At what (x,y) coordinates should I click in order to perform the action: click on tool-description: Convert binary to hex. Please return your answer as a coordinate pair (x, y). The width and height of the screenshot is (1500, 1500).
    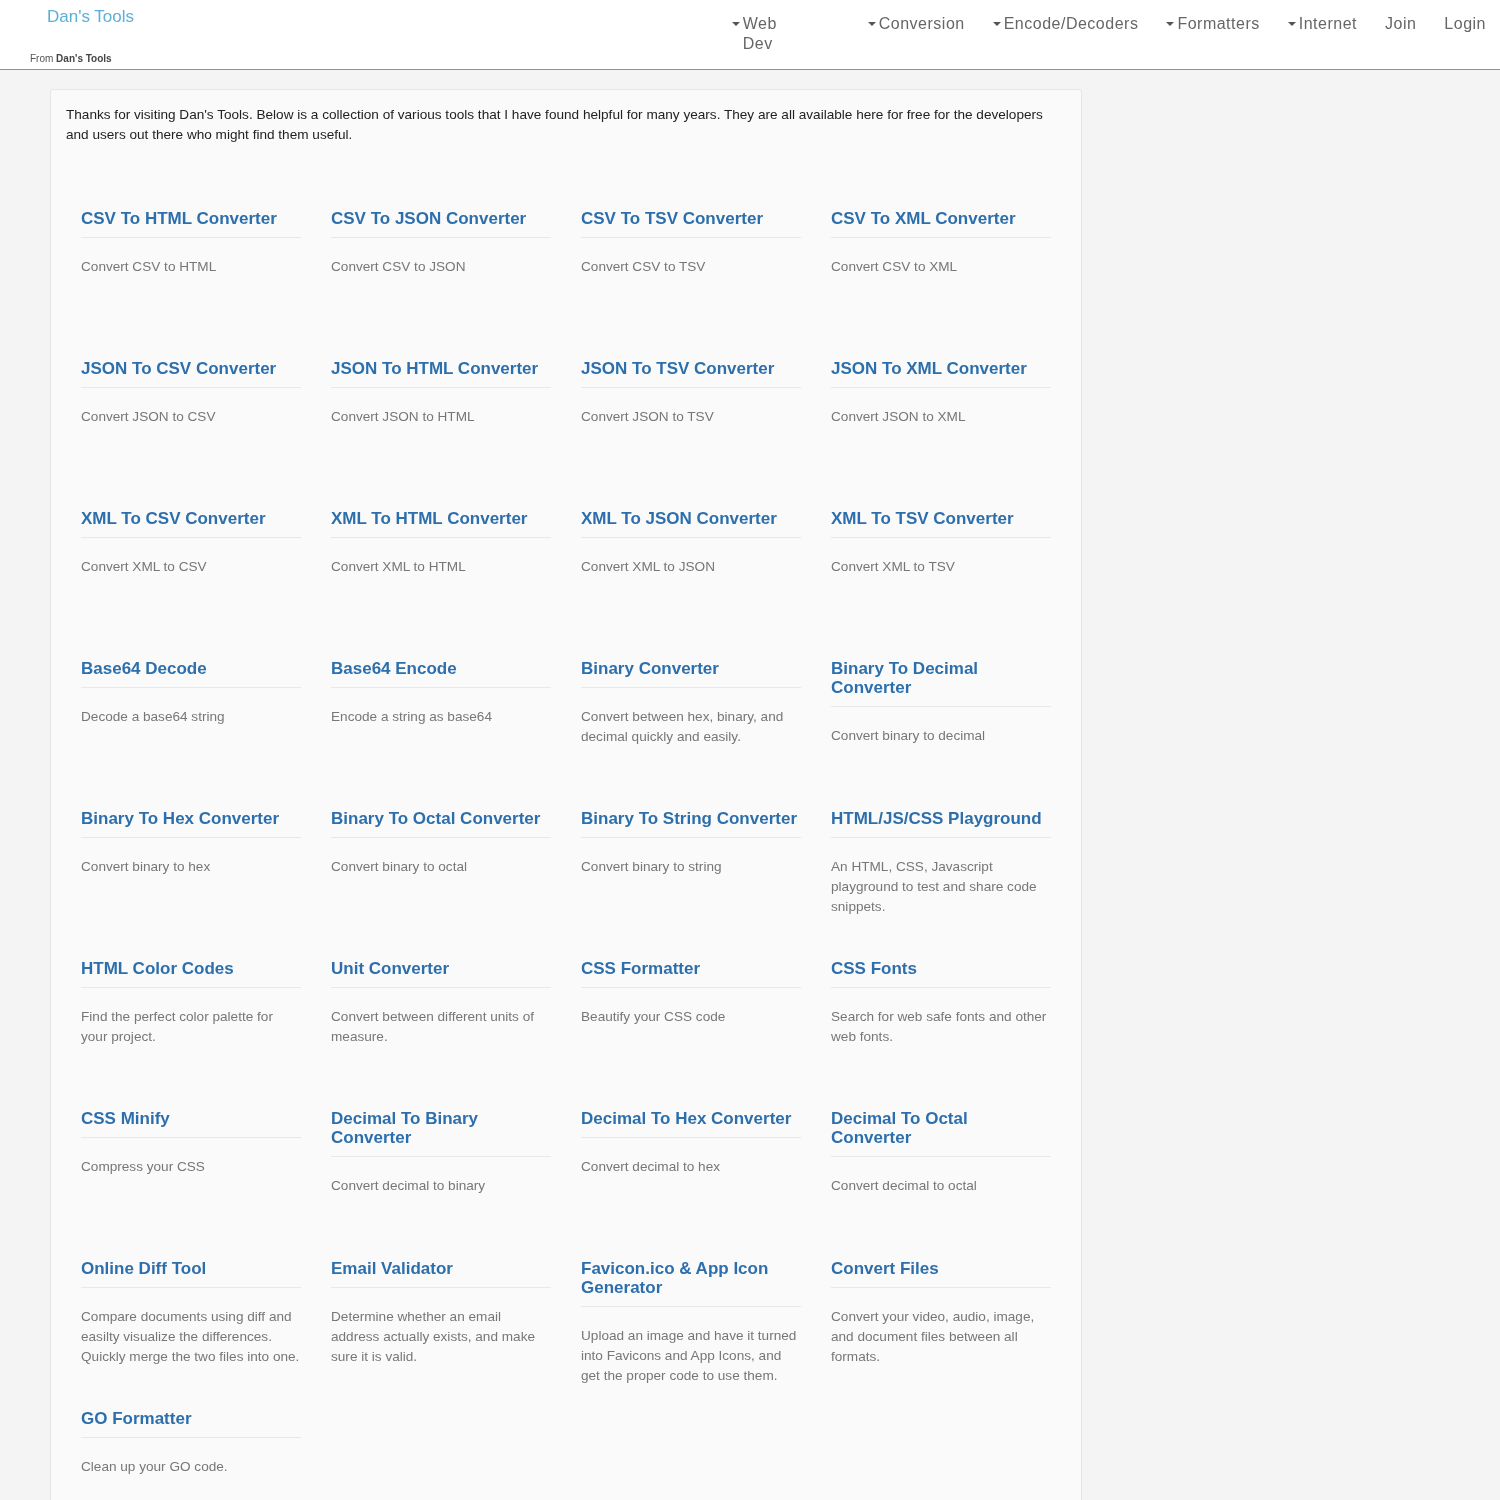
    Looking at the image, I should click on (146, 867).